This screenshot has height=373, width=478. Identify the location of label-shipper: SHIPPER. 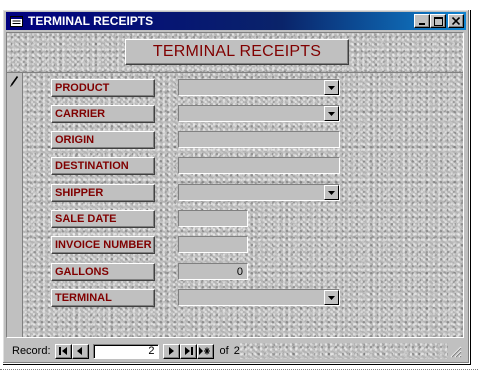
(103, 193).